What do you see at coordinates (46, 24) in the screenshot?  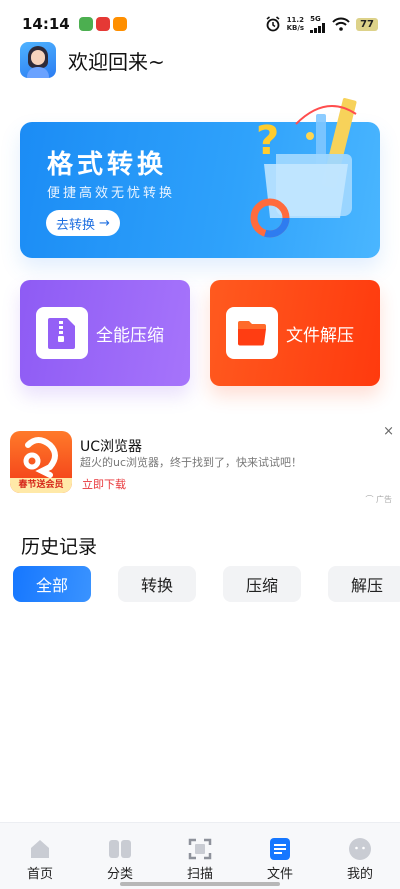 I see `status-time: 14:14` at bounding box center [46, 24].